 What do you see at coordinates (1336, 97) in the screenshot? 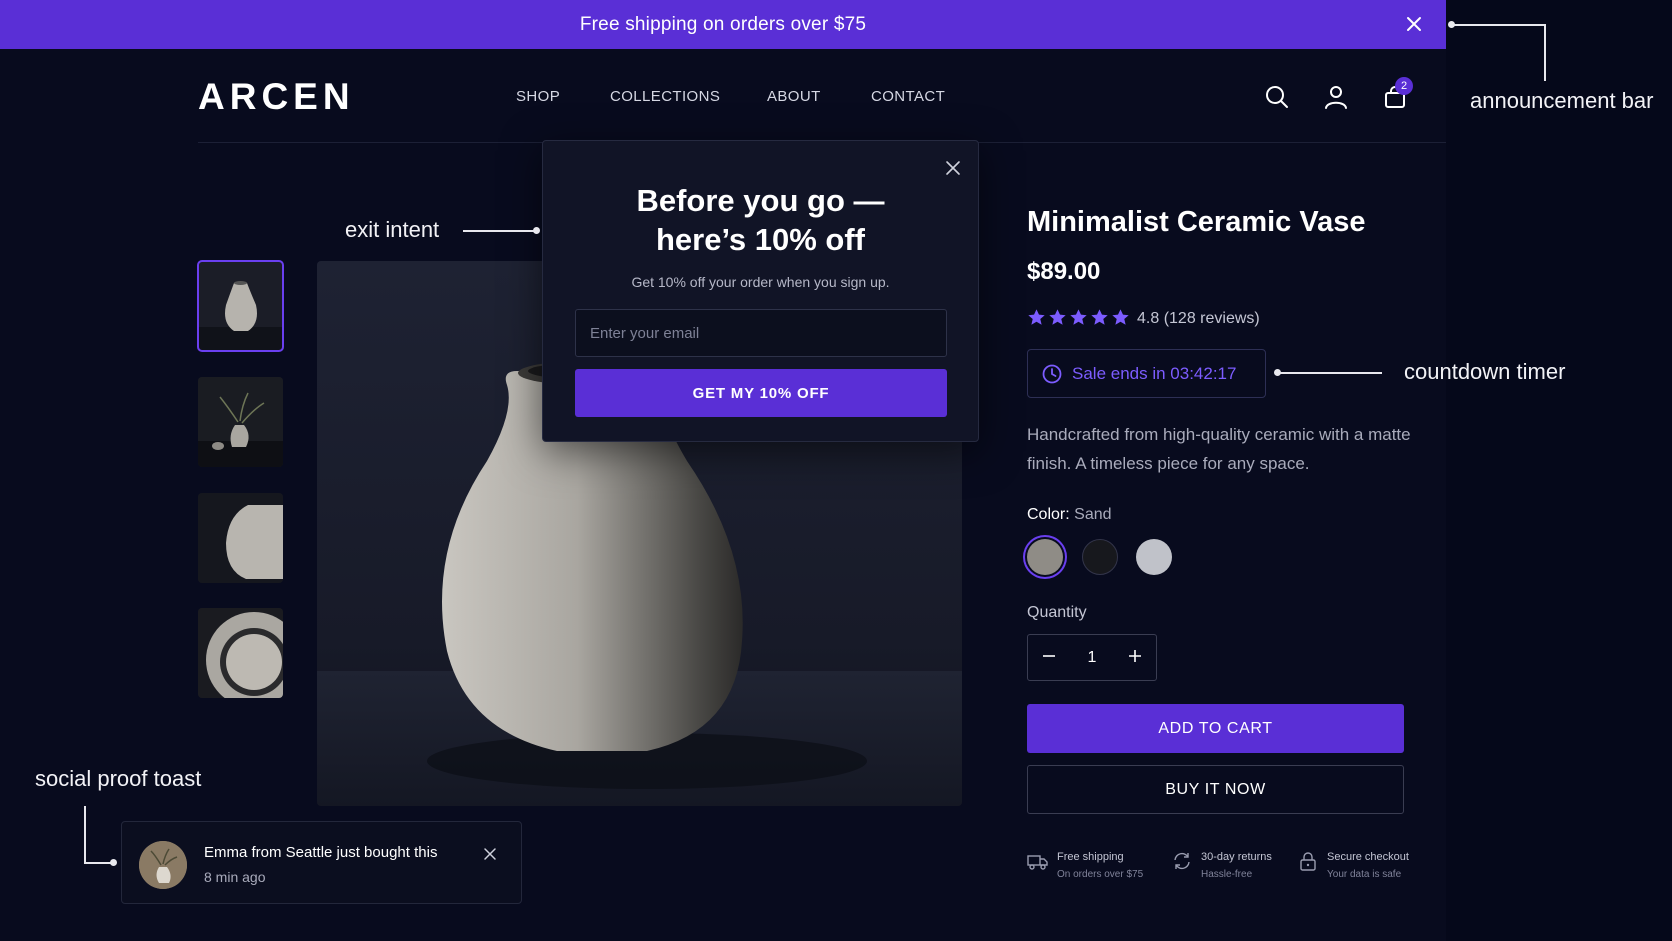
I see `account-icon` at bounding box center [1336, 97].